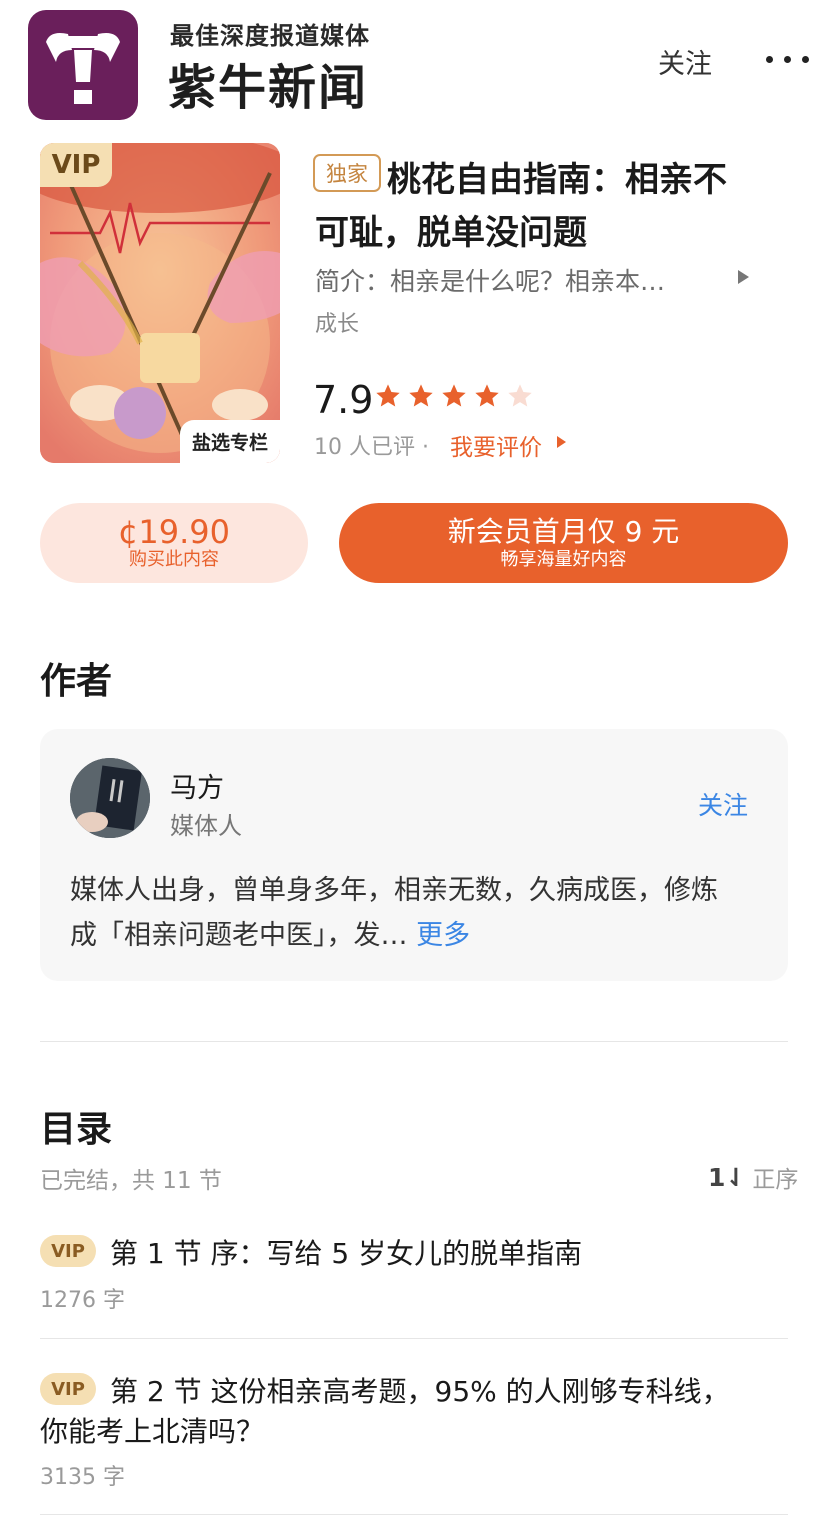  What do you see at coordinates (371, 447) in the screenshot?
I see `rating-count: 10 人已评 ·` at bounding box center [371, 447].